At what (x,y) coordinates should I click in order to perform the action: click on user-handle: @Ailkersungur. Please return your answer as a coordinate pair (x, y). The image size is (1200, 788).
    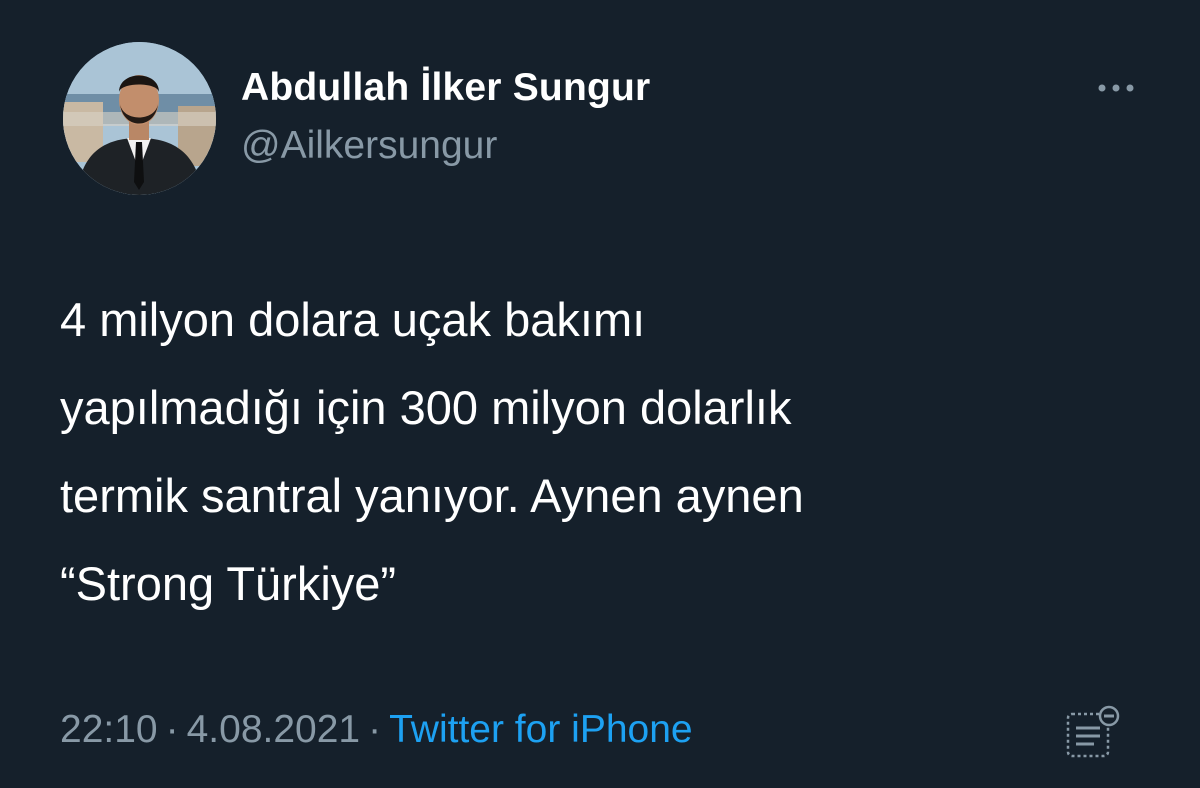
    Looking at the image, I should click on (369, 146).